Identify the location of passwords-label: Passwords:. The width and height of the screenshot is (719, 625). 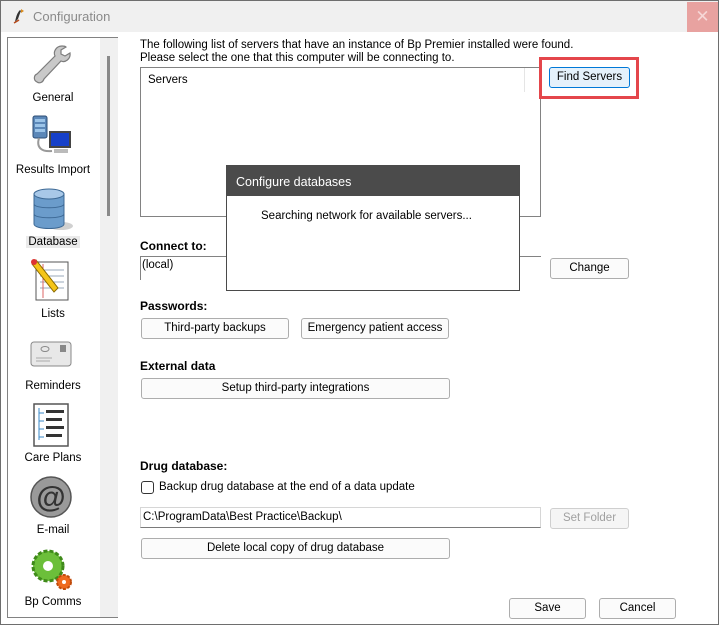
(174, 306).